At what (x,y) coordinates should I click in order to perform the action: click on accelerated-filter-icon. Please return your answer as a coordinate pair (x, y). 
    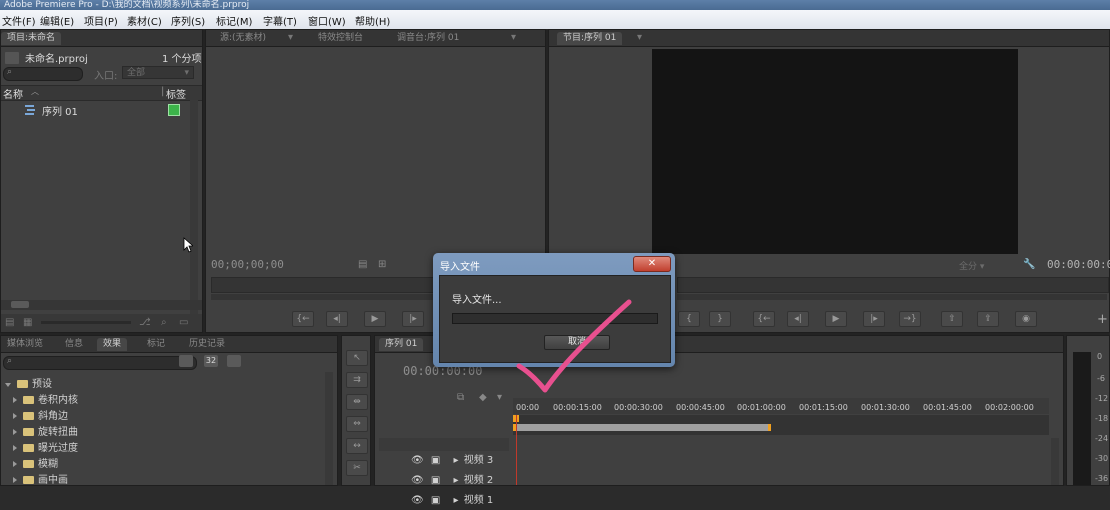
    Looking at the image, I should click on (186, 361).